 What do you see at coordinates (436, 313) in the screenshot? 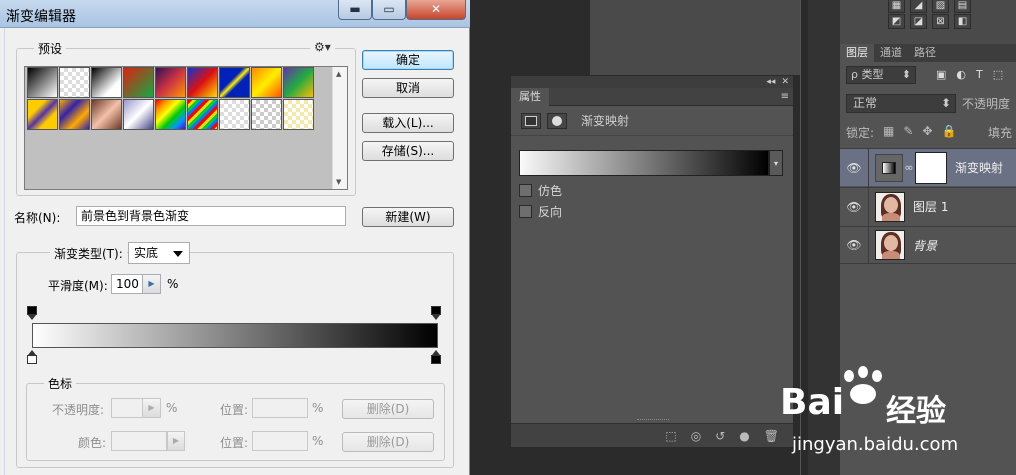
I see `opacity-stop-right` at bounding box center [436, 313].